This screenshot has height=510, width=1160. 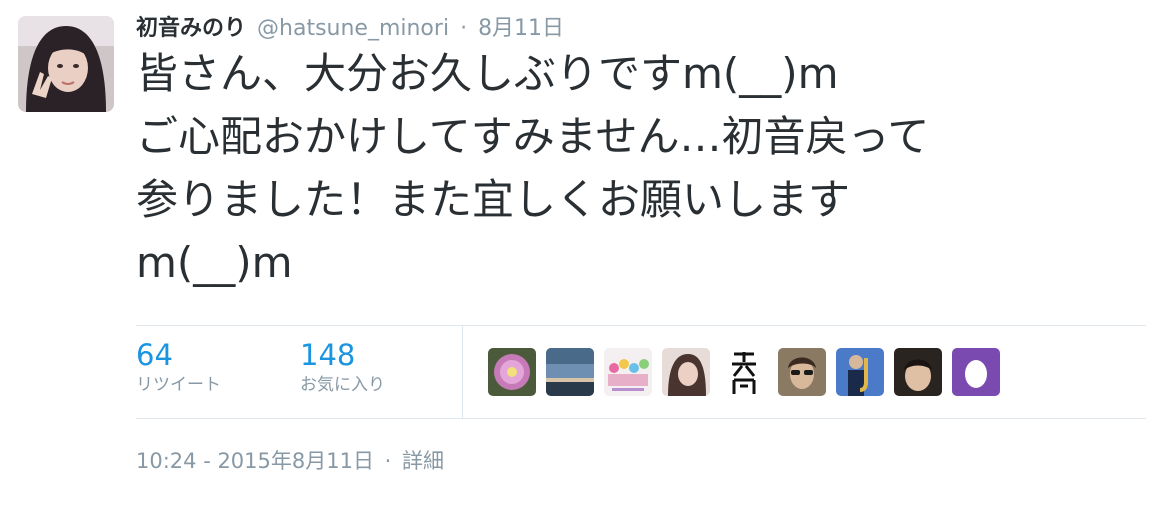 I want to click on favorite-count: 148, so click(x=328, y=355).